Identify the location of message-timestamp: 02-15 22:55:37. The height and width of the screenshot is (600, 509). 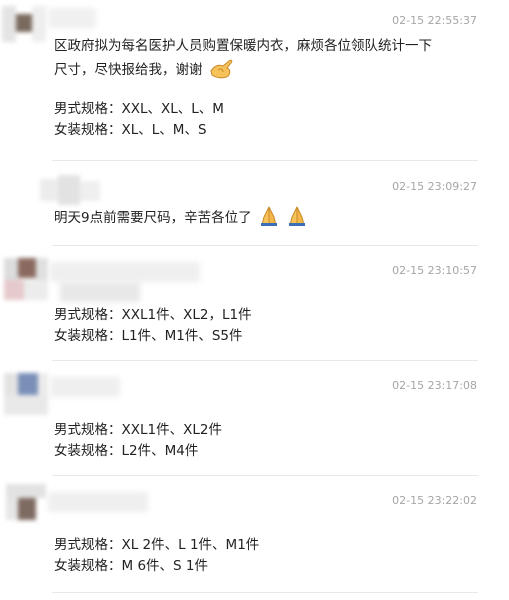
(434, 20).